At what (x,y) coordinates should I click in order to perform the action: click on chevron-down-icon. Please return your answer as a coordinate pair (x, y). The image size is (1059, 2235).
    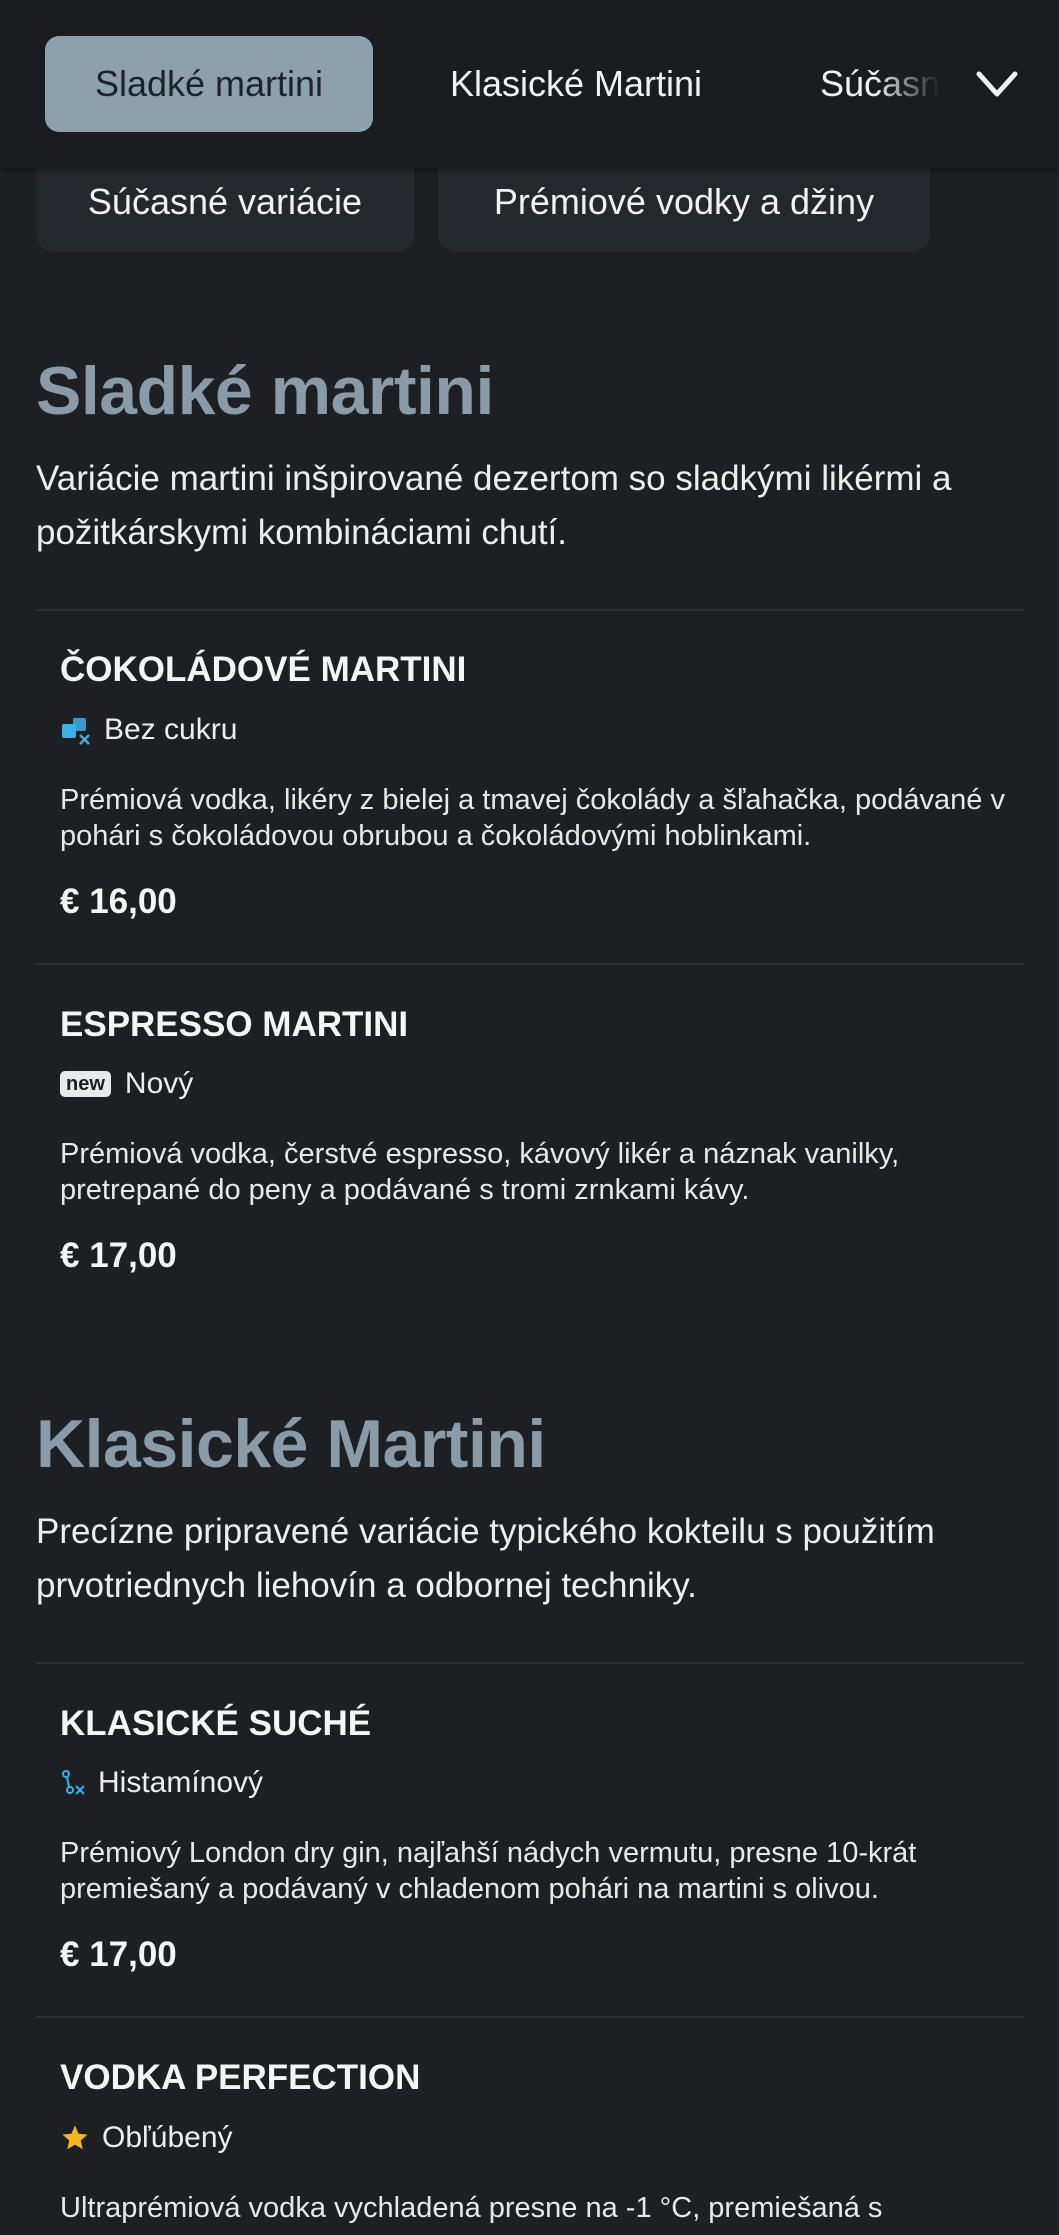
    Looking at the image, I should click on (997, 84).